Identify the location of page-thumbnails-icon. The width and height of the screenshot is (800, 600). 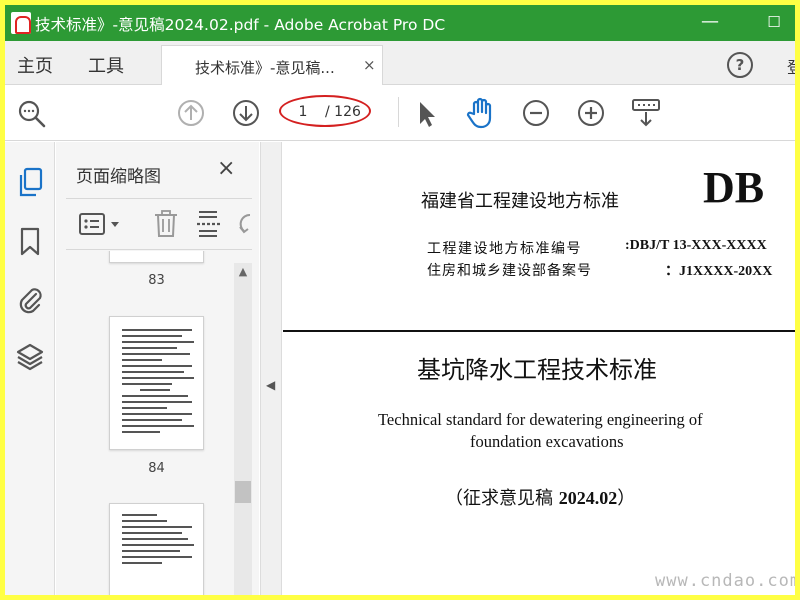
(30, 183).